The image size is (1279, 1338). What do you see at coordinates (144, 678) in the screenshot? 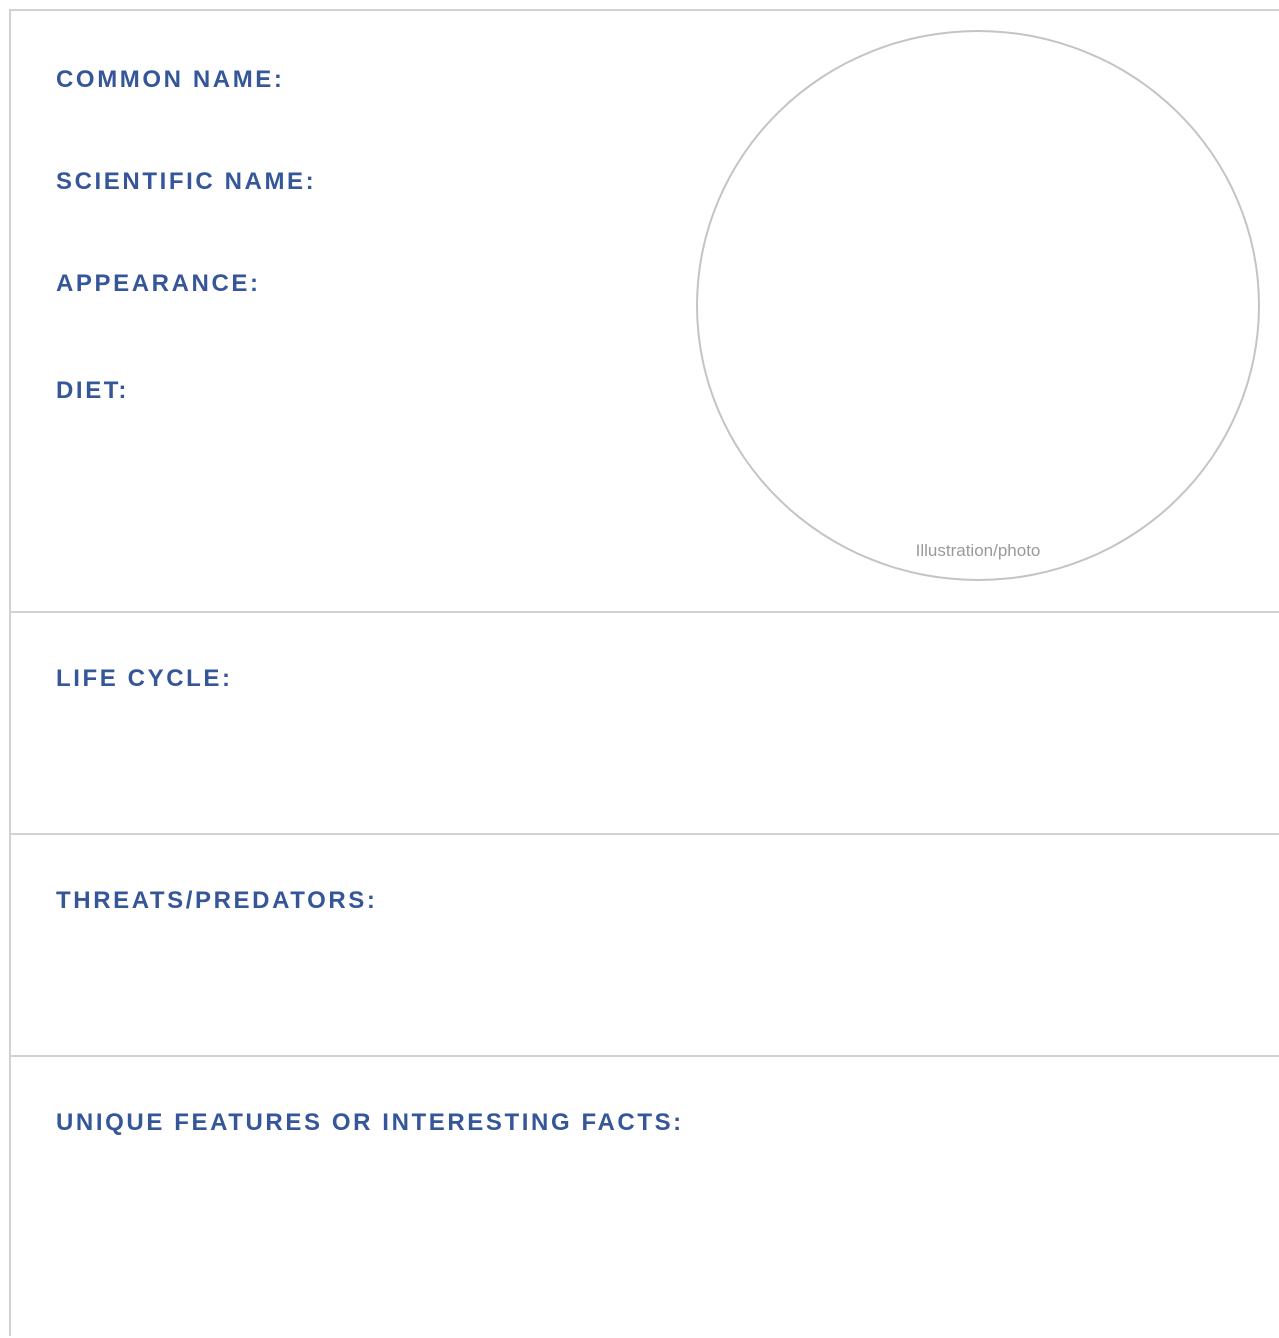
I see `life-cycle-label: LIFE CYCLE:` at bounding box center [144, 678].